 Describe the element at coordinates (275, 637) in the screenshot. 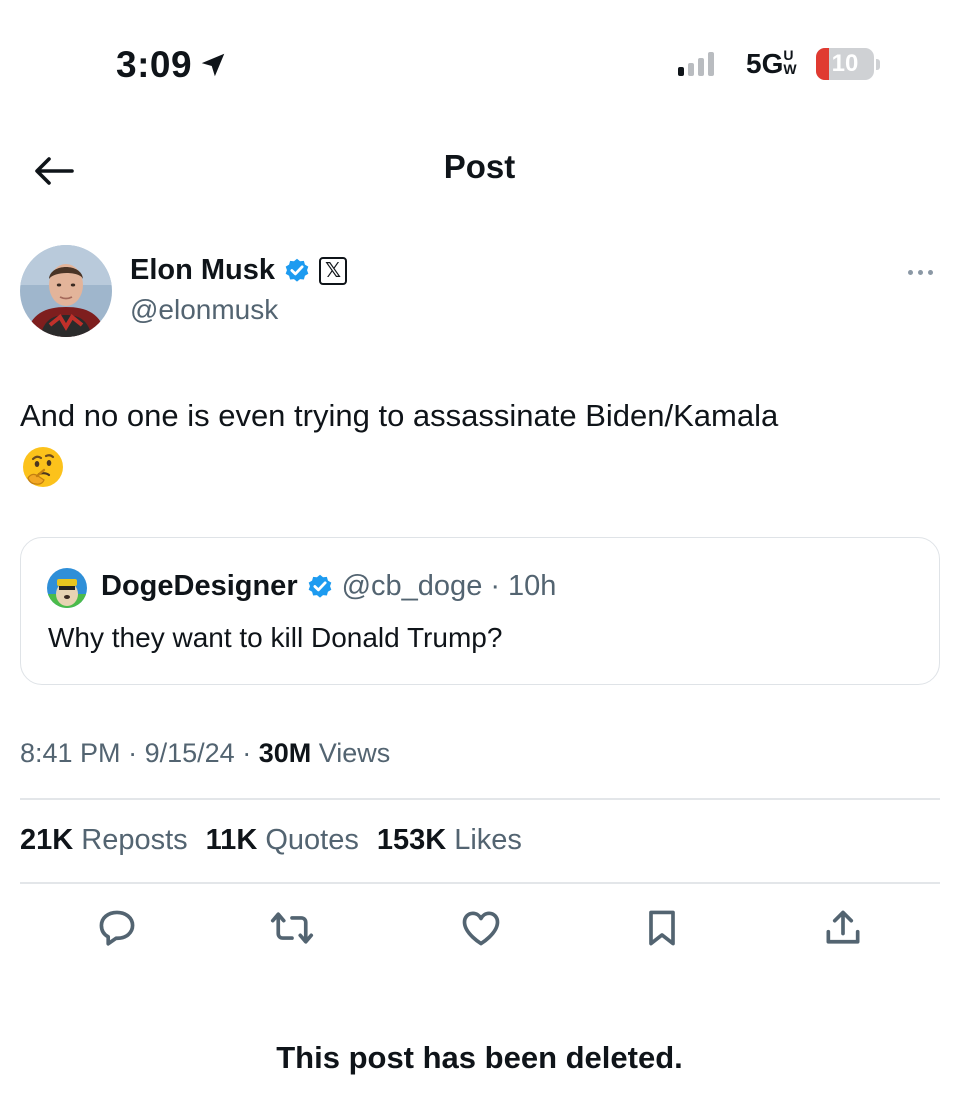

I see `quoted-post-text: Why they want to kill Donald Trump?` at that location.